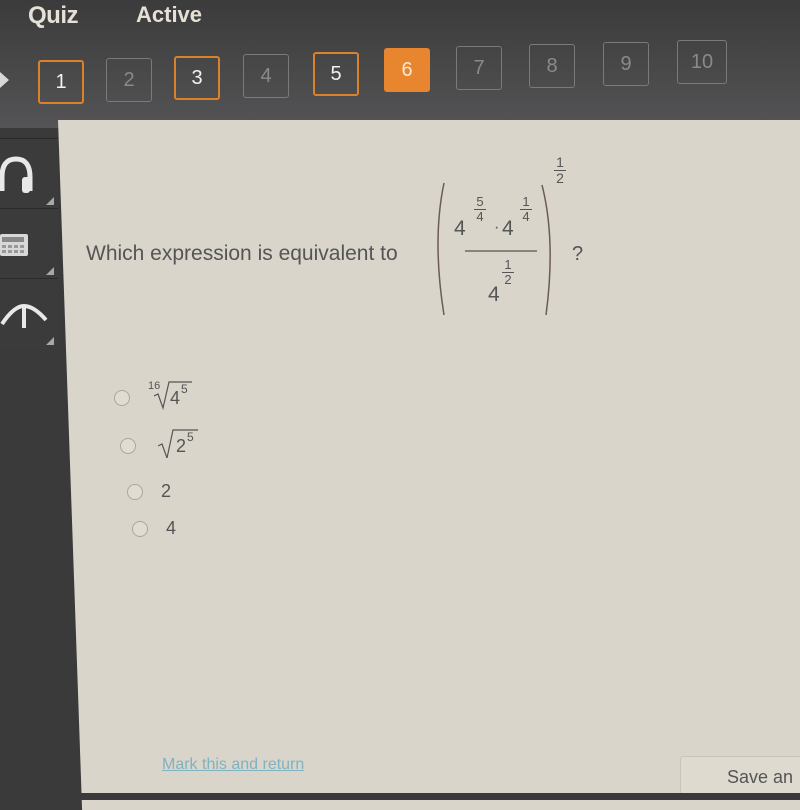 The width and height of the screenshot is (800, 810). Describe the element at coordinates (515, 237) in the screenshot. I see `math-expression: 4 5 4 · 4 1 4 4 1 2 1 2` at that location.